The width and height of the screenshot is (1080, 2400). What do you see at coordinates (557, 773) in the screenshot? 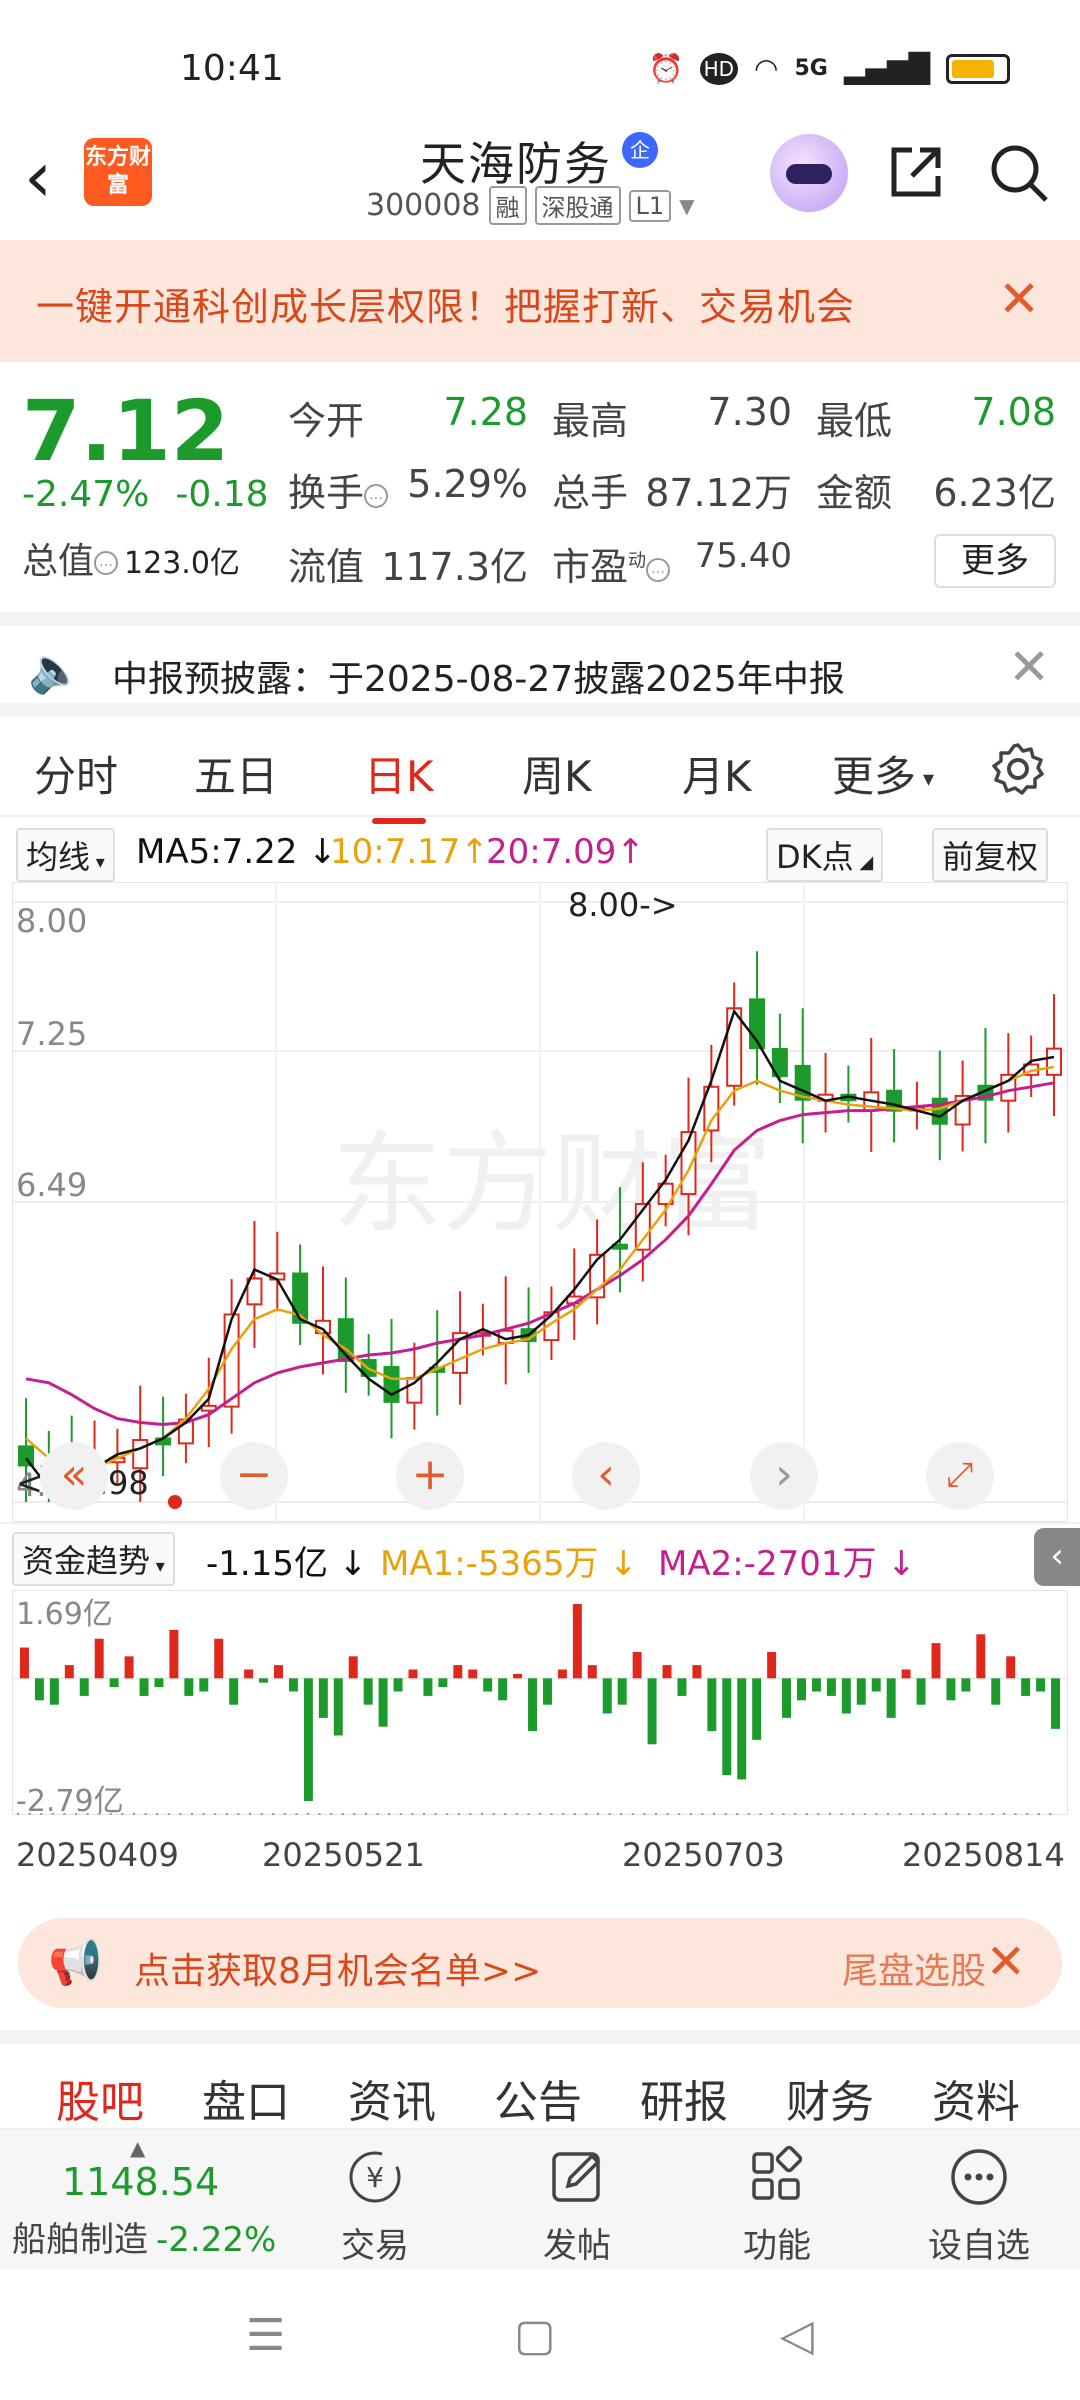
I see `tab-weekly-k: 周K` at bounding box center [557, 773].